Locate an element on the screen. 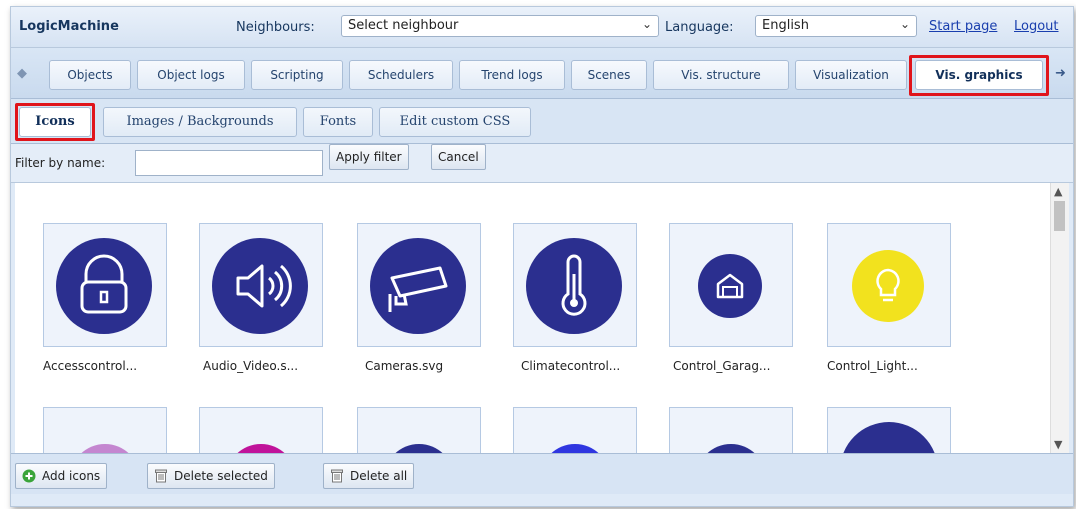  brand-title: LogicMachine is located at coordinates (69, 26).